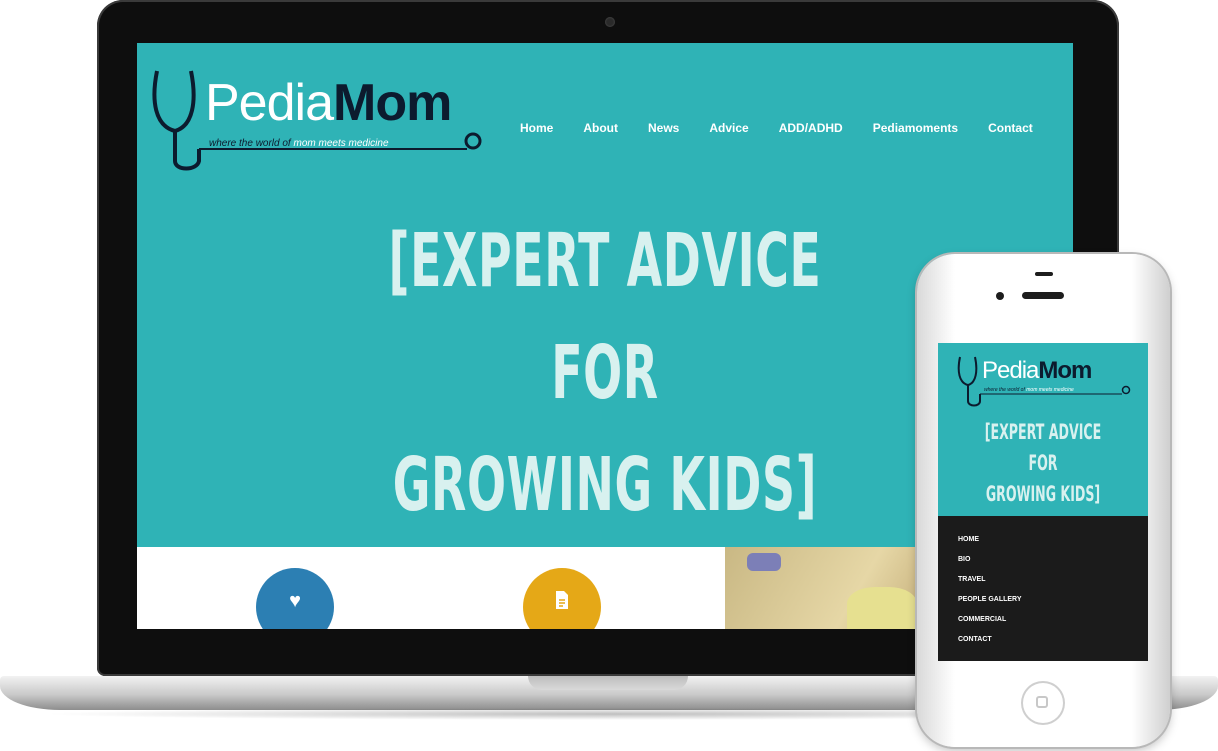  I want to click on mobile-menu-commercial: COMMERCIAL, so click(1043, 620).